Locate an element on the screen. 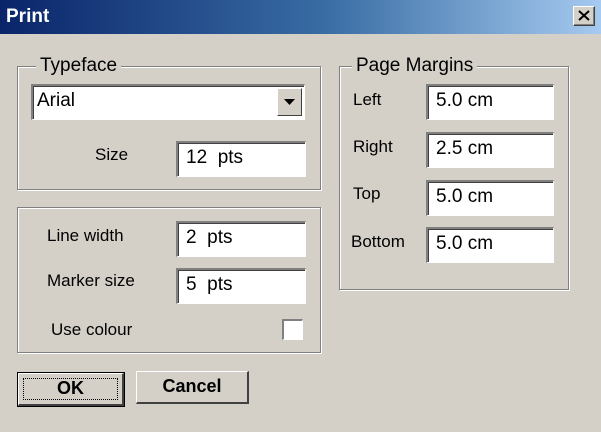 The width and height of the screenshot is (601, 432). cancel-button: Cancel is located at coordinates (192, 387).